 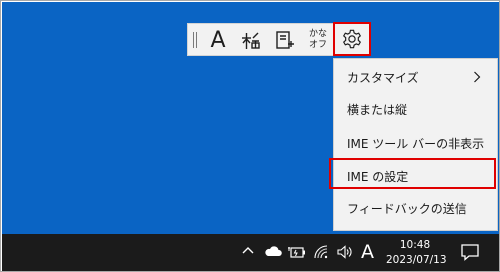 What do you see at coordinates (415, 245) in the screenshot?
I see `clock-time: 10:48` at bounding box center [415, 245].